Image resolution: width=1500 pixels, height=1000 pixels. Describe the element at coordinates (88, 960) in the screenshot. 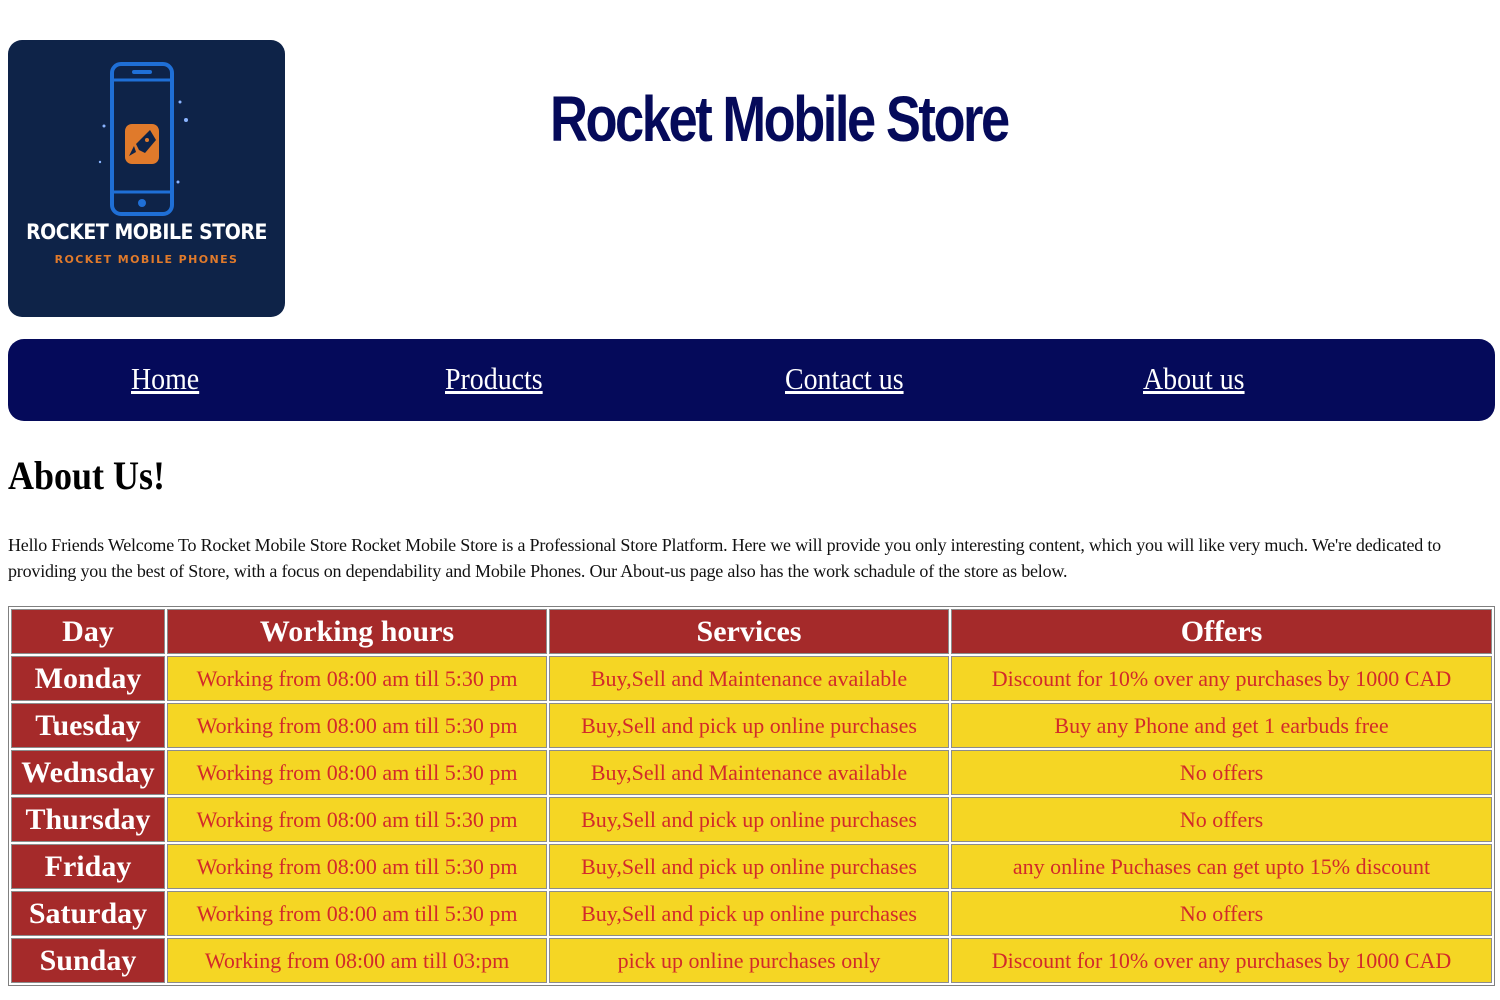

I see `day-cell: Sunday` at that location.